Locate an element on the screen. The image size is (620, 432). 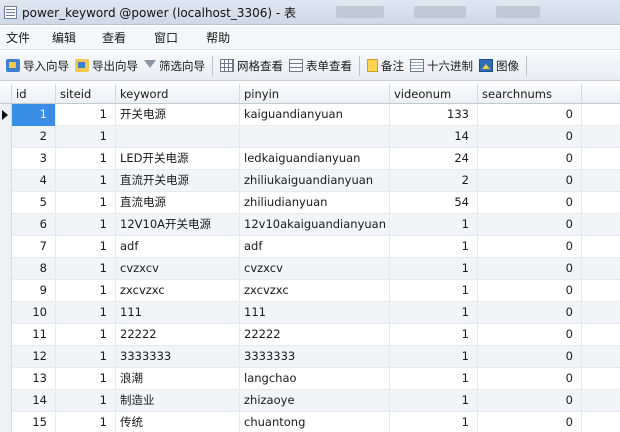
cell-pinyin: ledkaiguandianyuan is located at coordinates (315, 159).